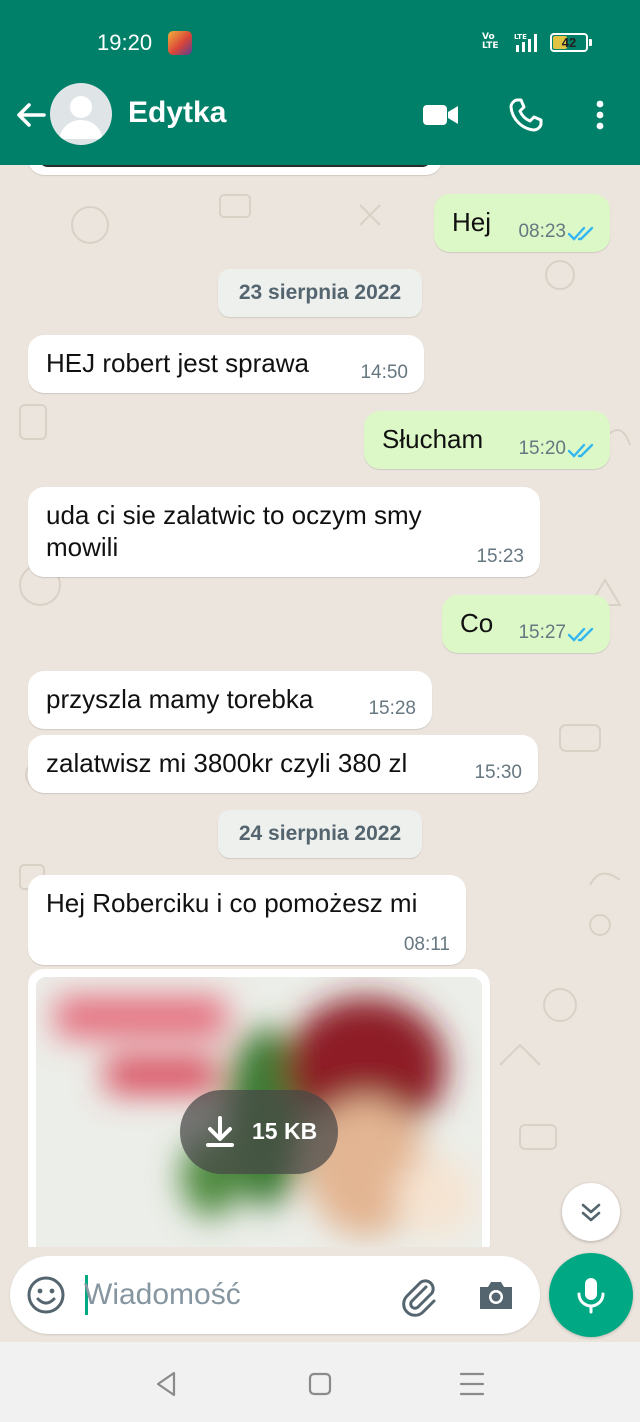  Describe the element at coordinates (525, 42) in the screenshot. I see `signal-strength-icon: LTE` at that location.